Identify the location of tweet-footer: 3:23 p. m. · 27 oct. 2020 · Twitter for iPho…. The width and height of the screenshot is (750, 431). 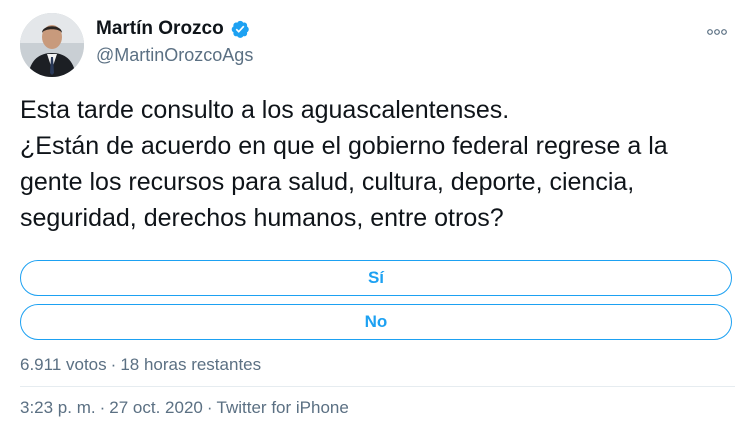
(184, 408).